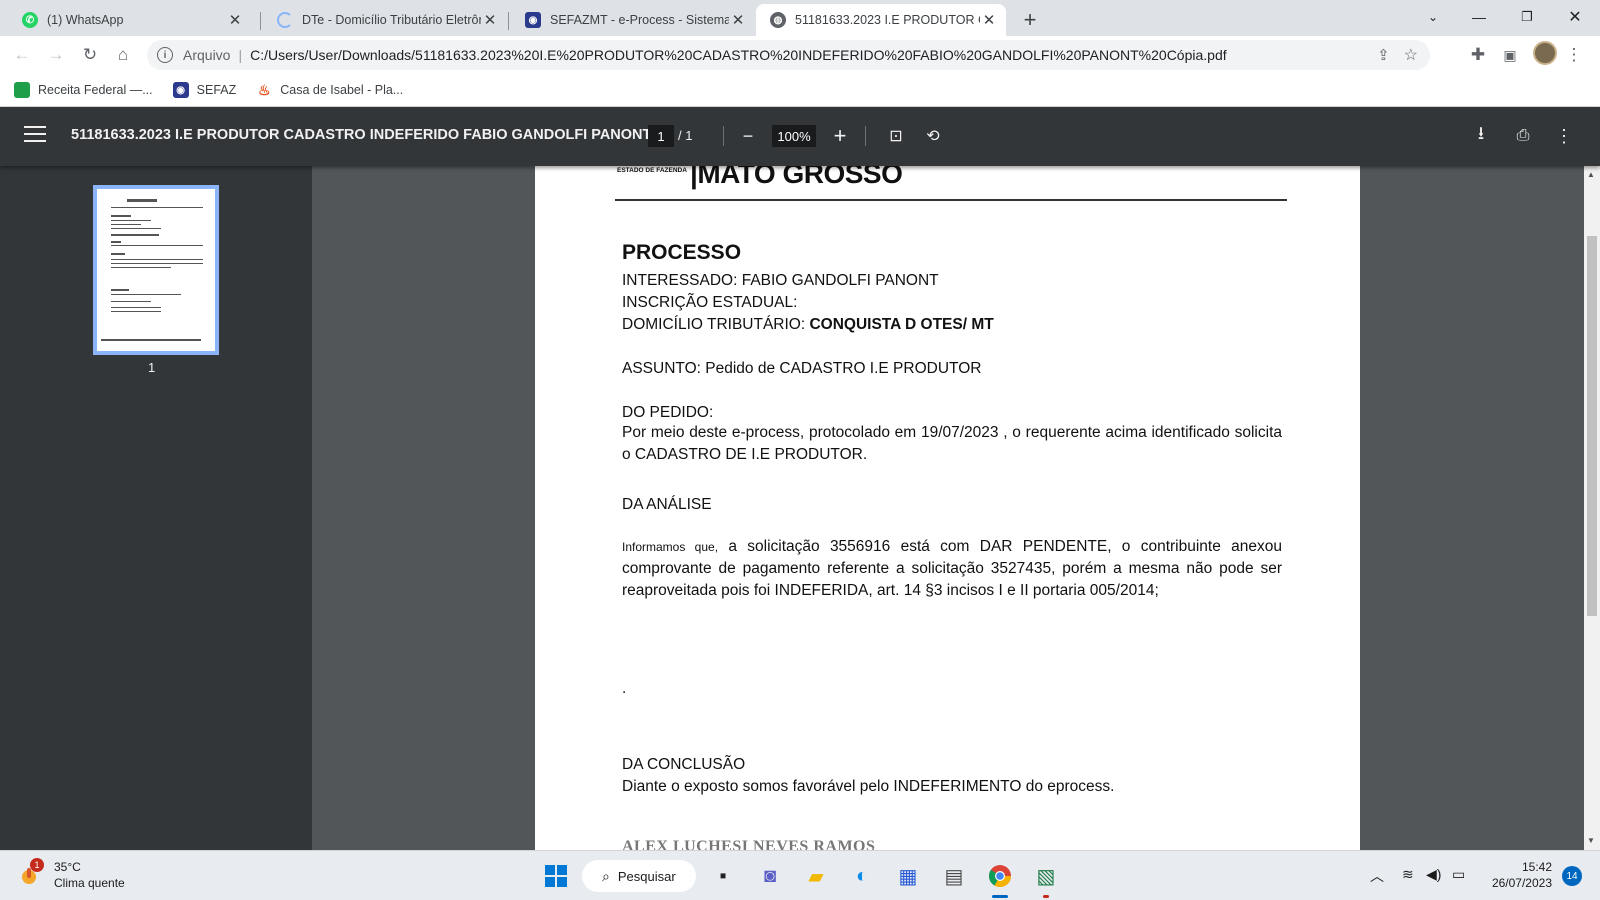  I want to click on bookmark-sefaz: ◉ SEFAZ, so click(204, 90).